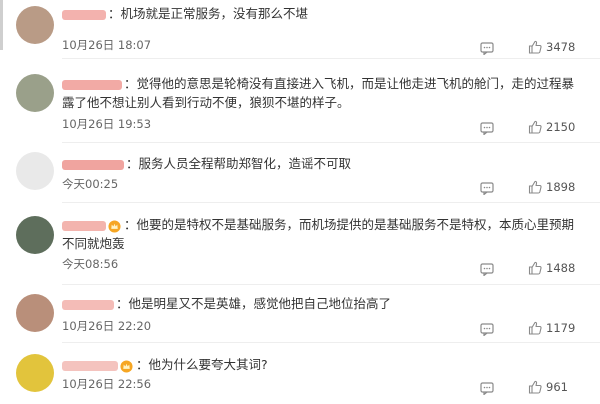  What do you see at coordinates (323, 13) in the screenshot?
I see `comment-content: ：机场就是正常服务，没有那么不堪` at bounding box center [323, 13].